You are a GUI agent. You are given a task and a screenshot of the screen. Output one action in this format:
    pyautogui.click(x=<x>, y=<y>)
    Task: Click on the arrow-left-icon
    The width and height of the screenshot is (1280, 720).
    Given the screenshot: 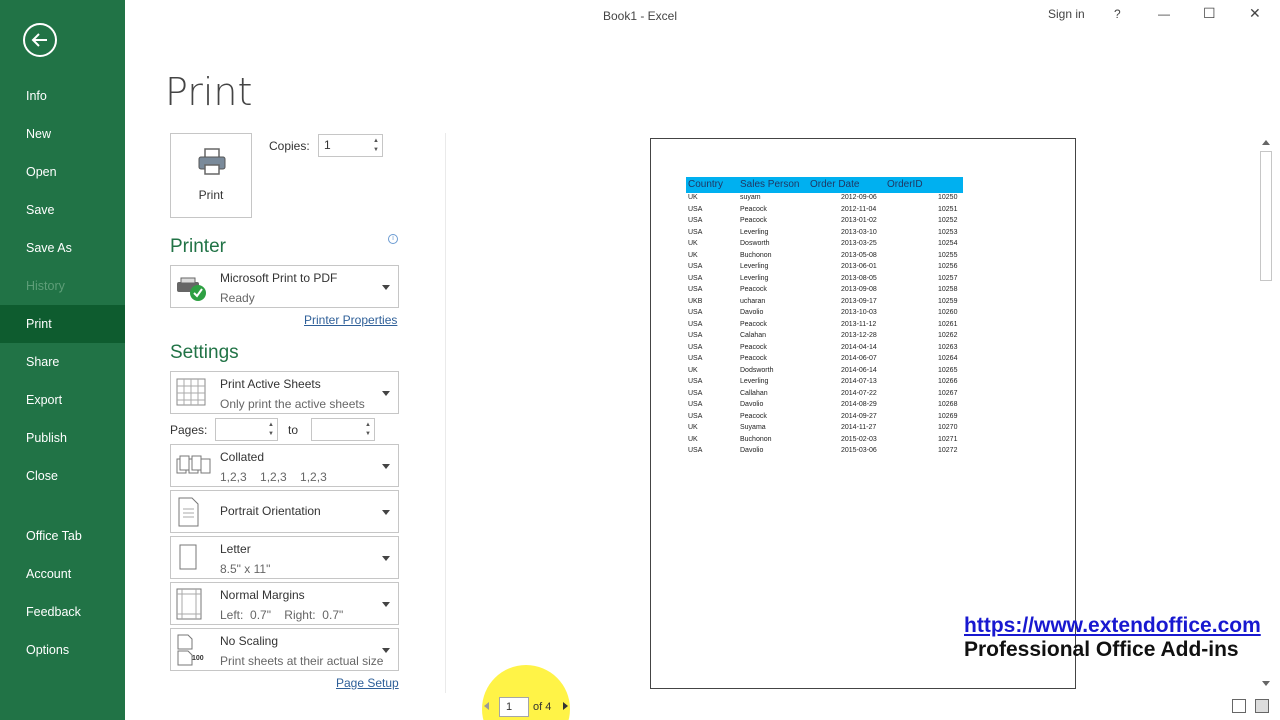 What is the action you would take?
    pyautogui.click(x=39, y=40)
    